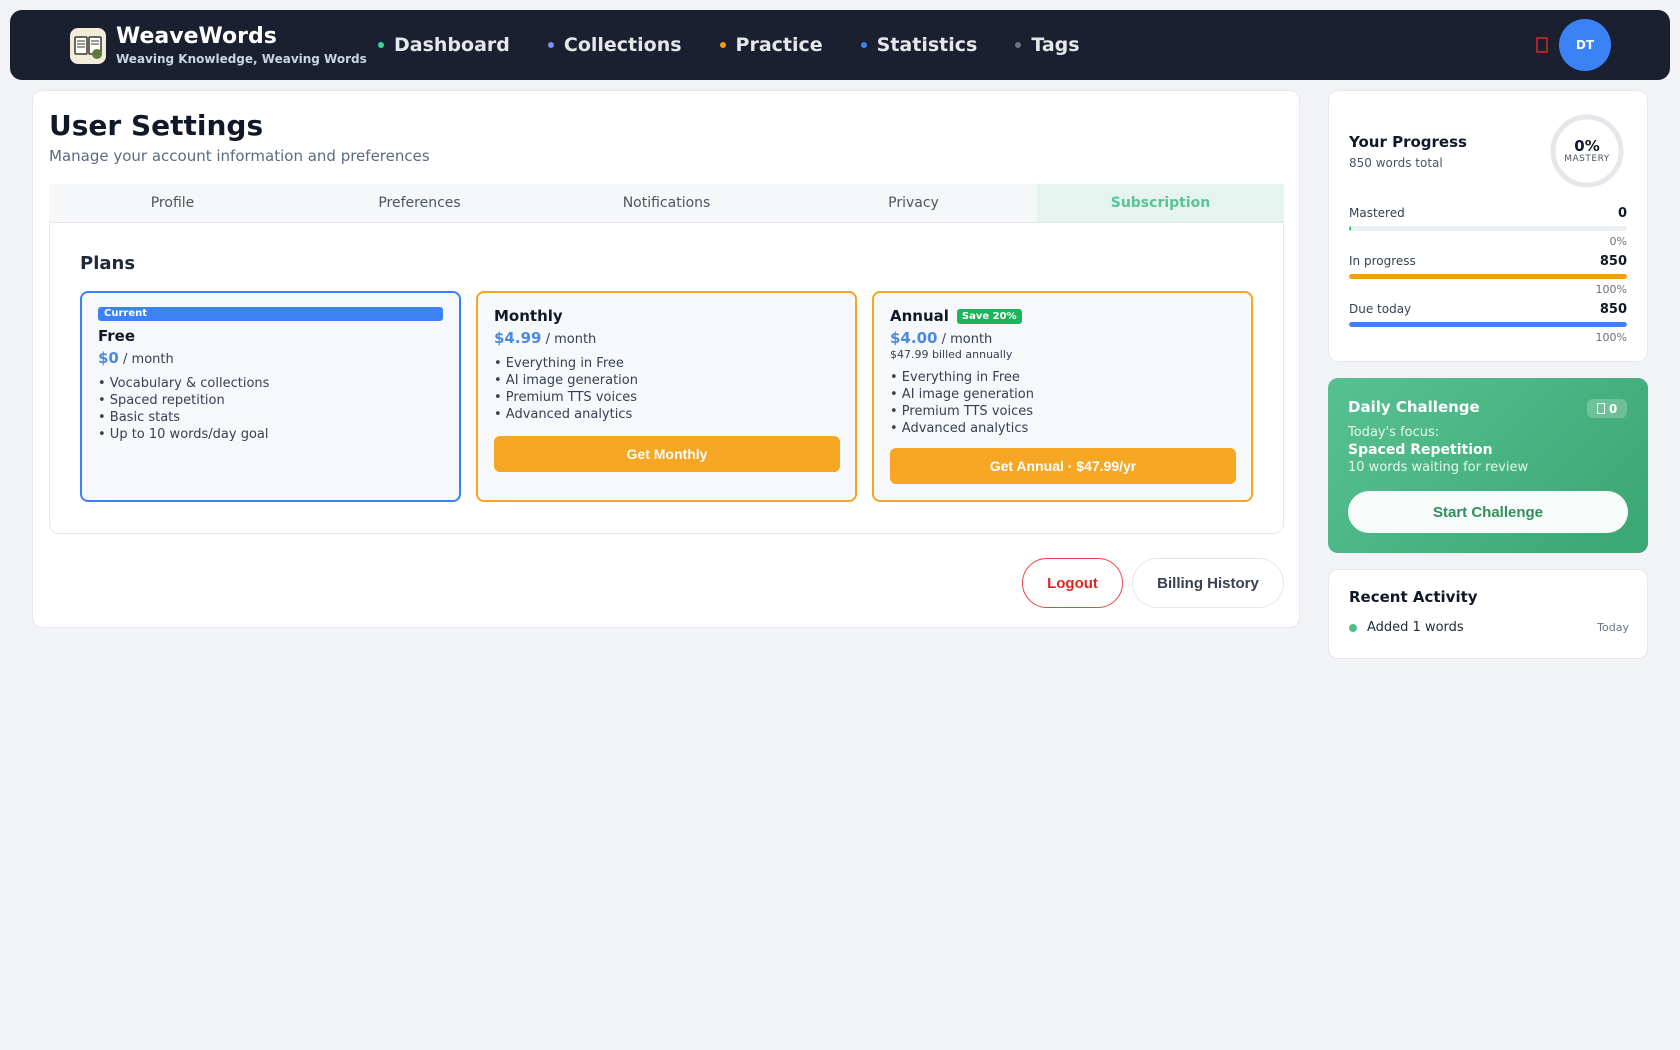  What do you see at coordinates (241, 59) in the screenshot?
I see `brand-tagline: Weaving Knowledge, Weaving Words` at bounding box center [241, 59].